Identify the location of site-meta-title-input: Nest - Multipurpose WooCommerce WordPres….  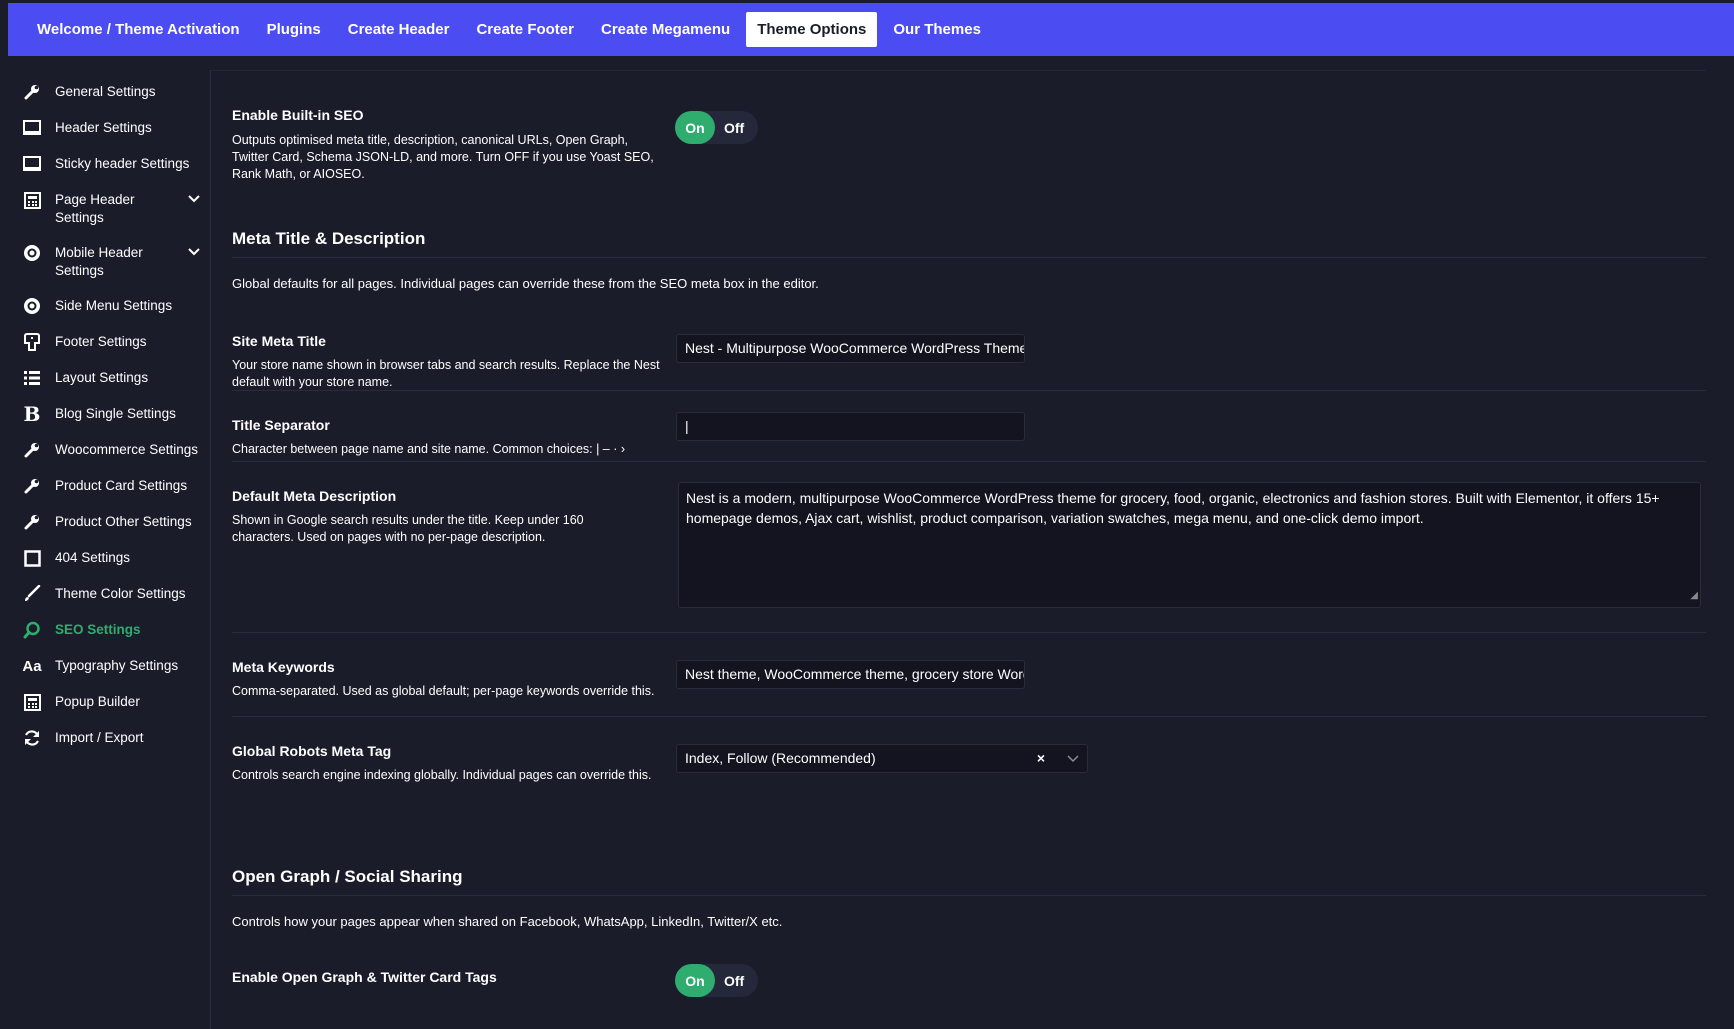
(850, 348).